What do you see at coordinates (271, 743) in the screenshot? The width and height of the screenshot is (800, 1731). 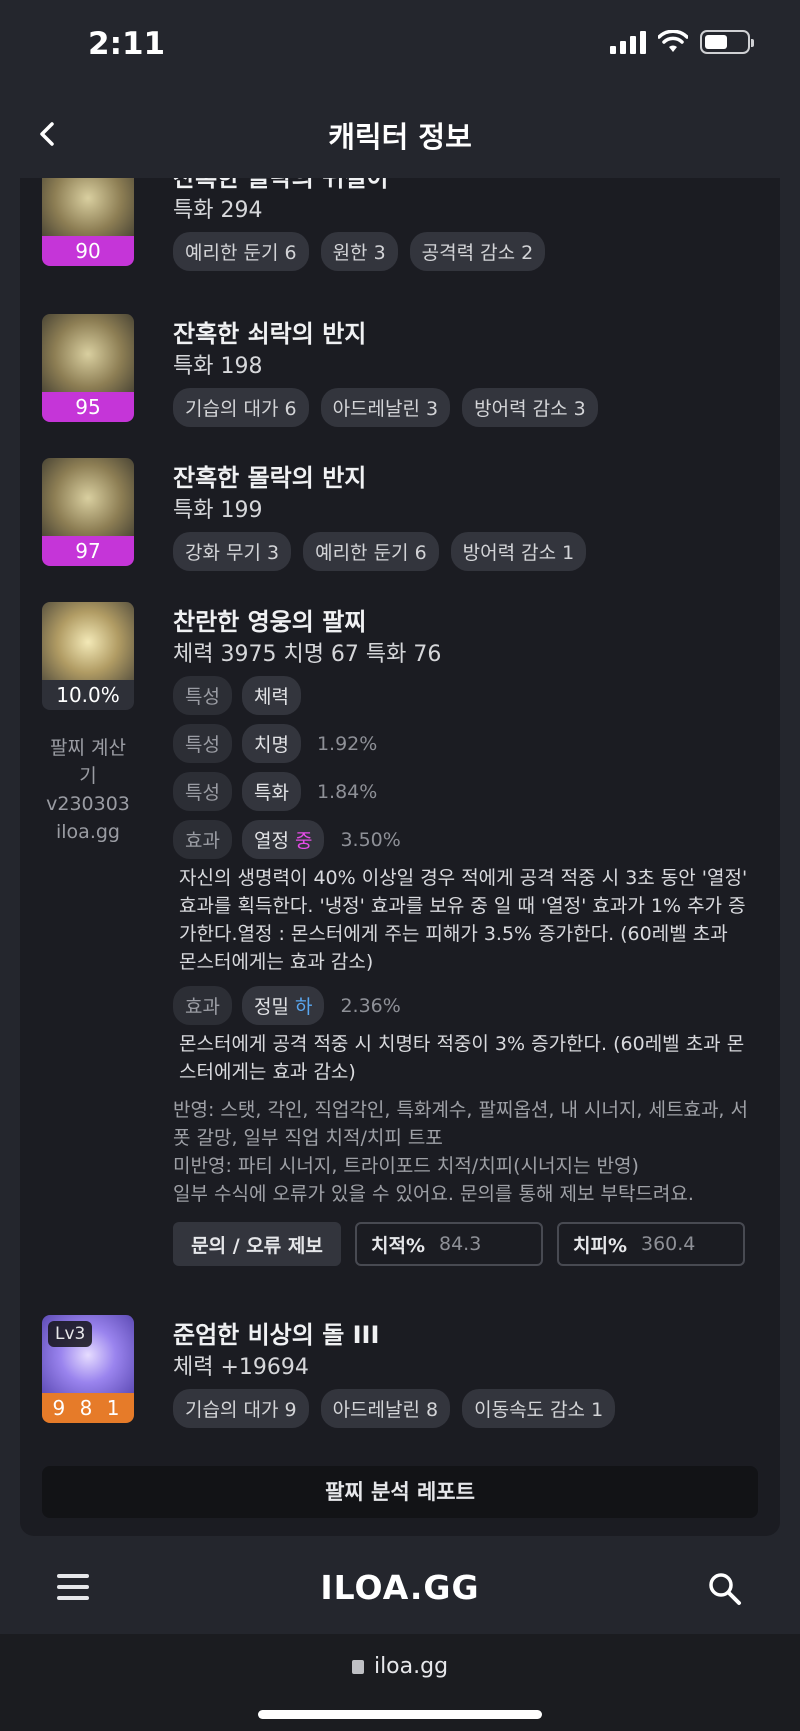 I see `option-value: 치명` at bounding box center [271, 743].